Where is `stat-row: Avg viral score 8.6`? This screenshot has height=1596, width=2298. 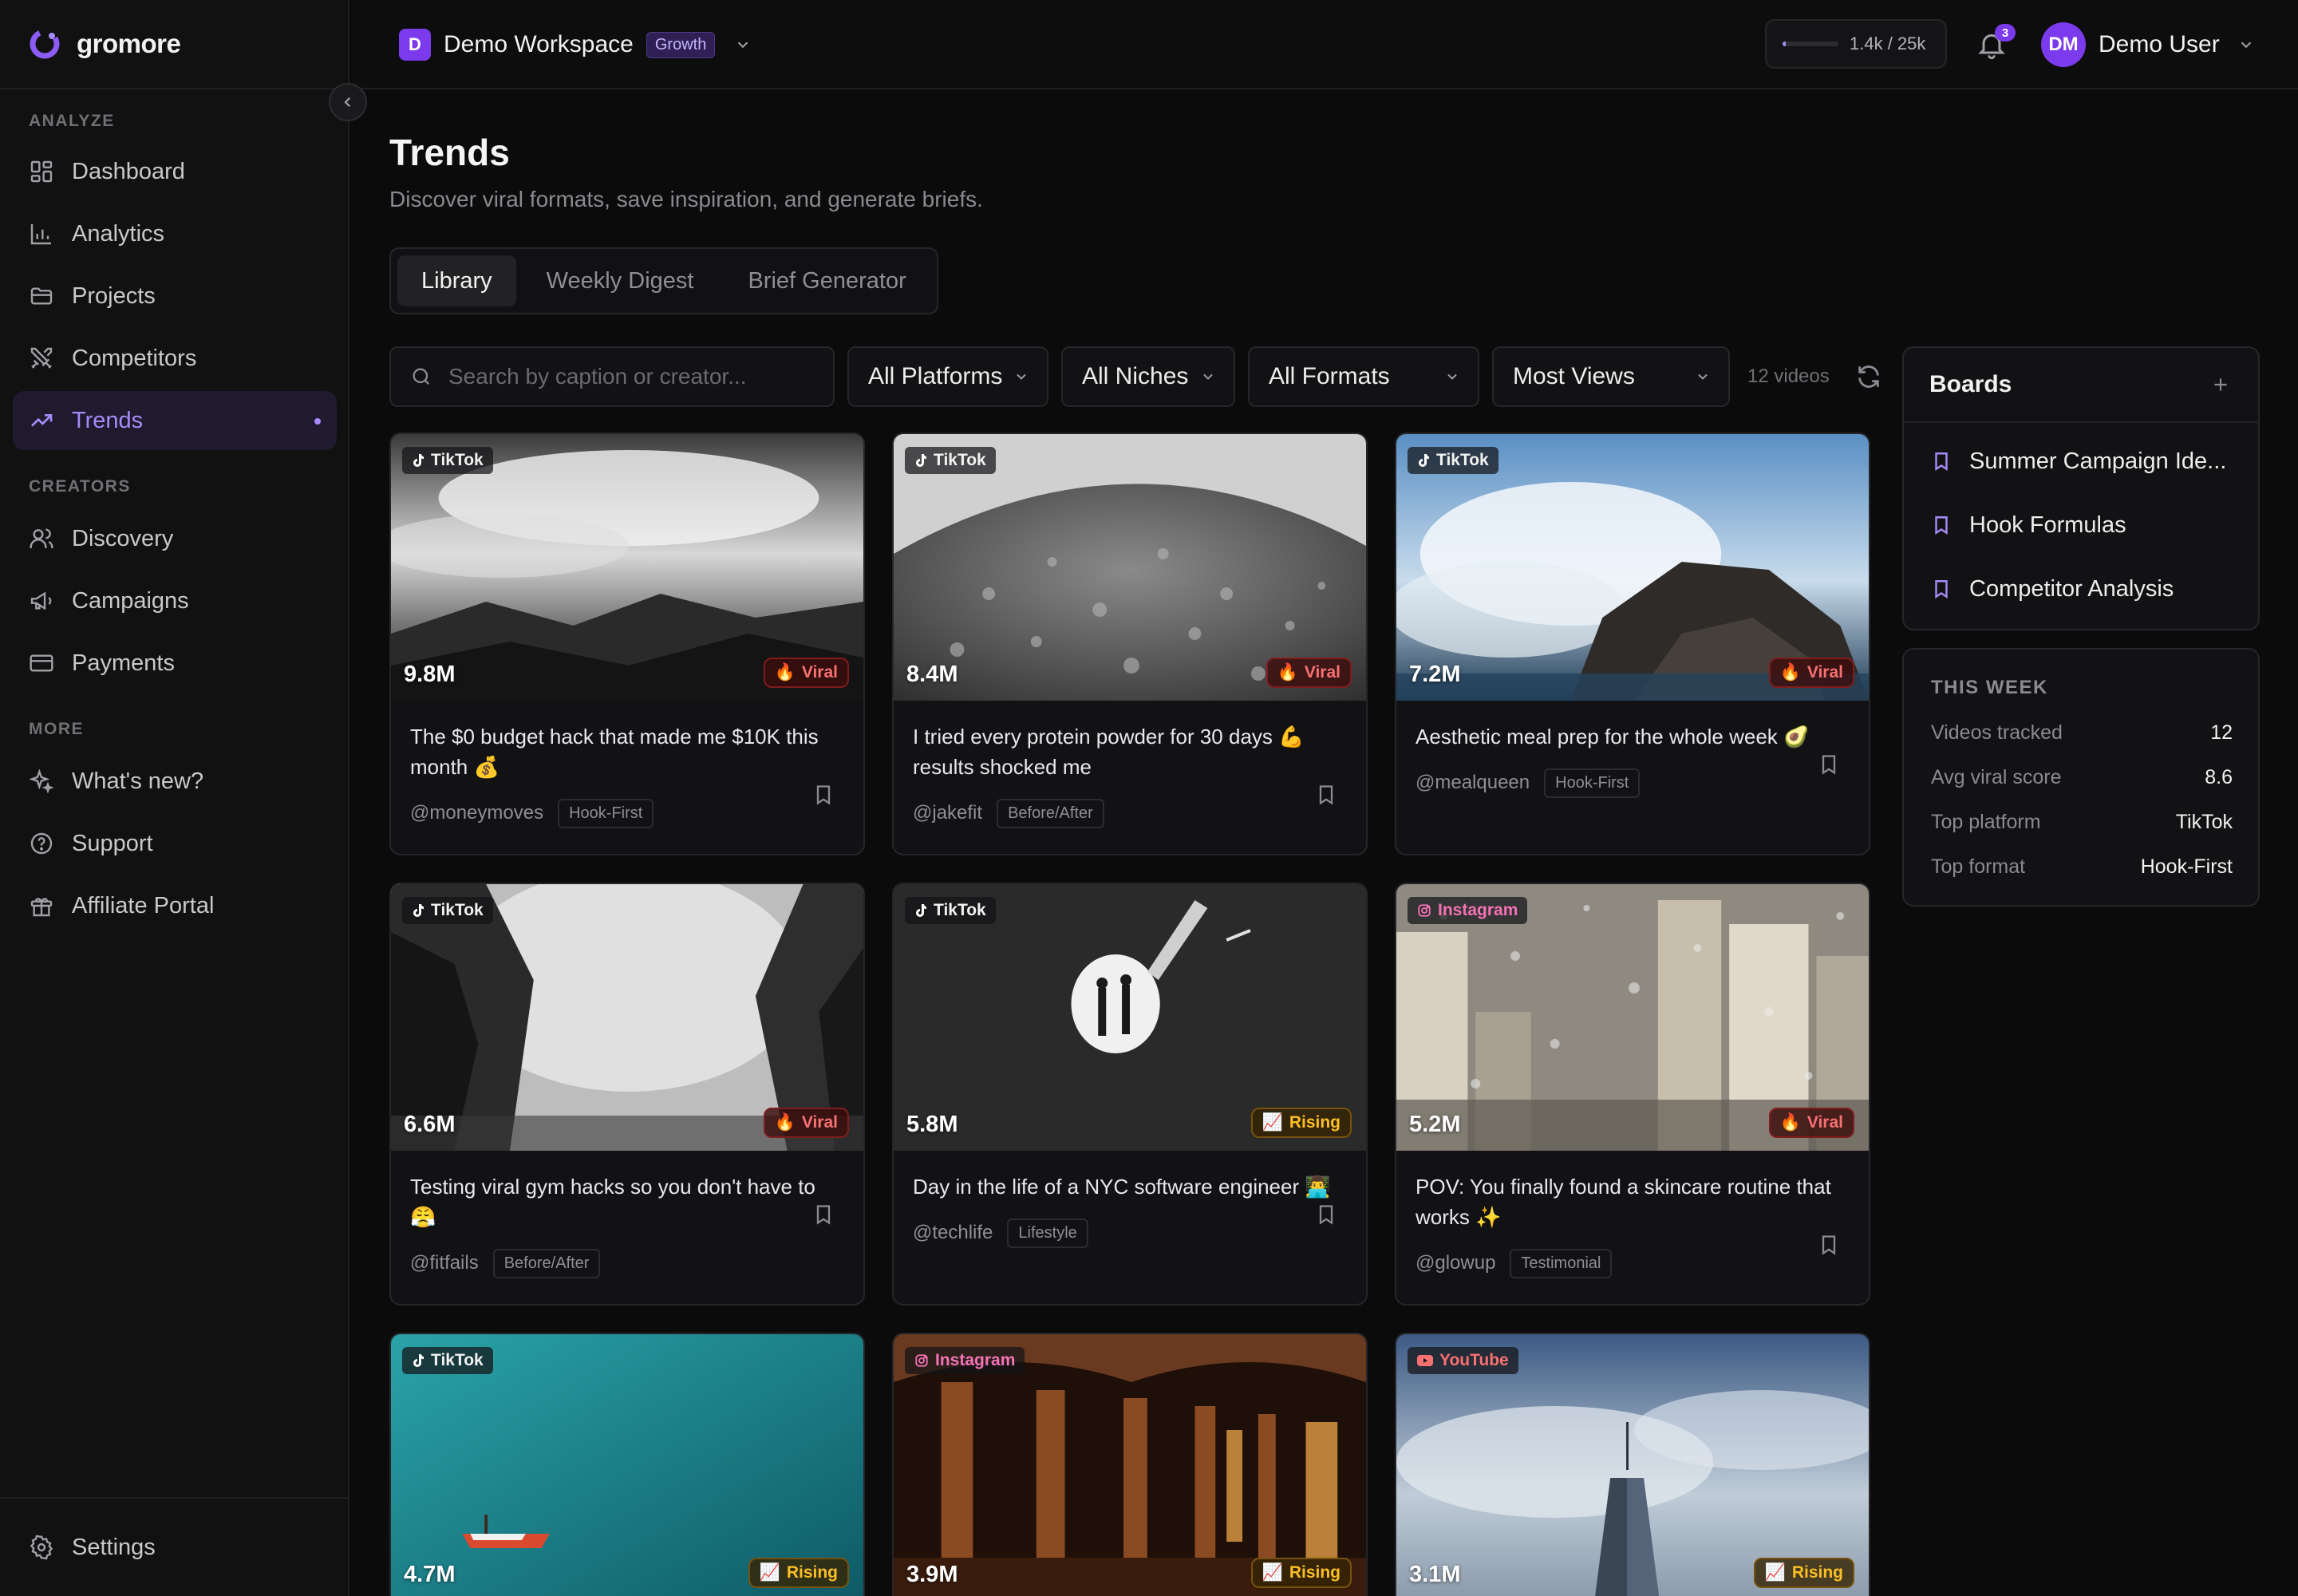 stat-row: Avg viral score 8.6 is located at coordinates (2082, 777).